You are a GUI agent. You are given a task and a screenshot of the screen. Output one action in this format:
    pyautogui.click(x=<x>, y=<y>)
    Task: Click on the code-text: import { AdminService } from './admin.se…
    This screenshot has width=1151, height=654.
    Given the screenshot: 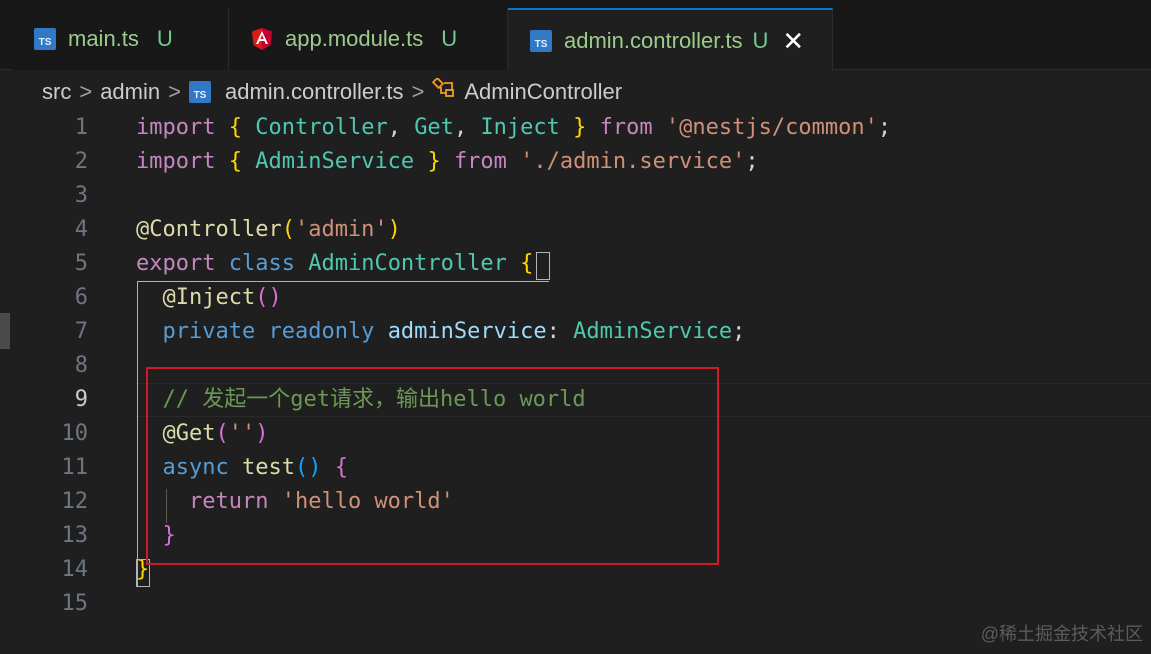 What is the action you would take?
    pyautogui.click(x=447, y=161)
    